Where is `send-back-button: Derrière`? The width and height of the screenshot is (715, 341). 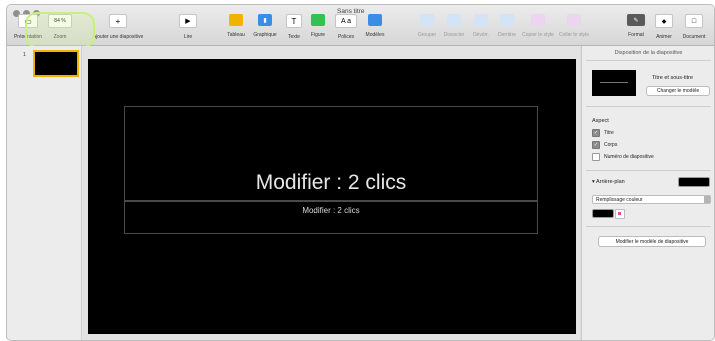 send-back-button: Derrière is located at coordinates (507, 26).